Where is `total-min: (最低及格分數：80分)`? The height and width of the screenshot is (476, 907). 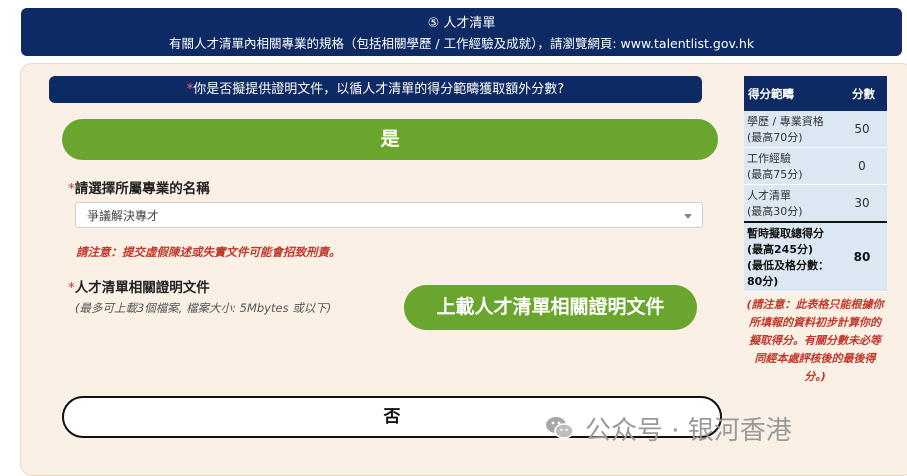
total-min: (最低及格分數：80分) is located at coordinates (788, 273).